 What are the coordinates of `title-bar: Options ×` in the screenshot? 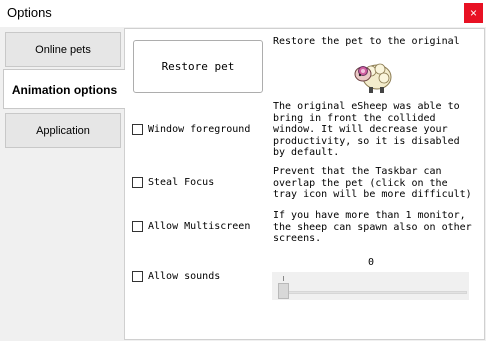 It's located at (243, 13).